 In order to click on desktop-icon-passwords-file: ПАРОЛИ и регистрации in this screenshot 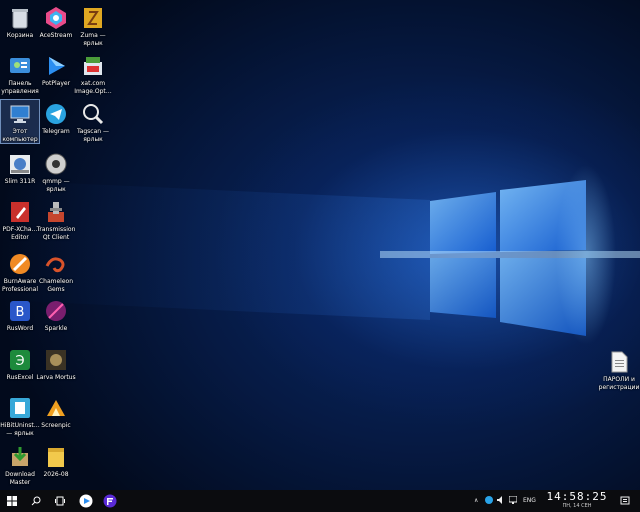, I will do `click(619, 369)`.